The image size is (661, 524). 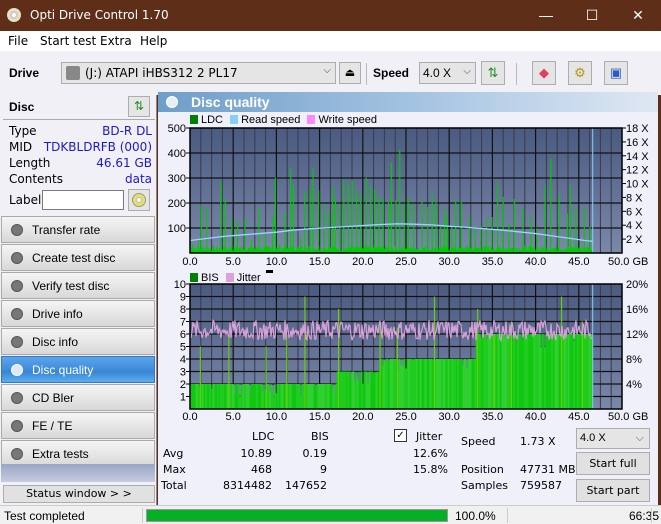 I want to click on stats-total-label: Total, so click(x=174, y=485).